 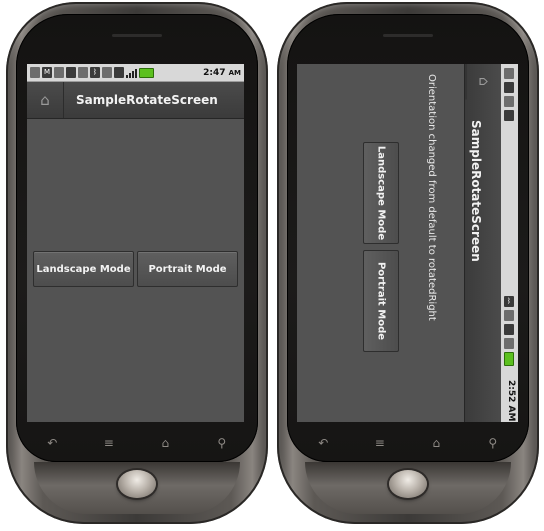 I want to click on button-row: Landscape Mode Portrait Mode, so click(x=135, y=269).